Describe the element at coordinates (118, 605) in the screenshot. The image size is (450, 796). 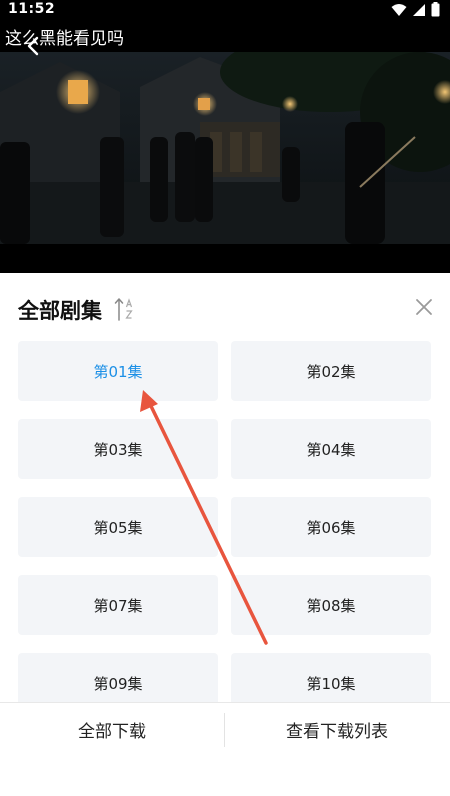
I see `episode-07-button: 第07集` at that location.